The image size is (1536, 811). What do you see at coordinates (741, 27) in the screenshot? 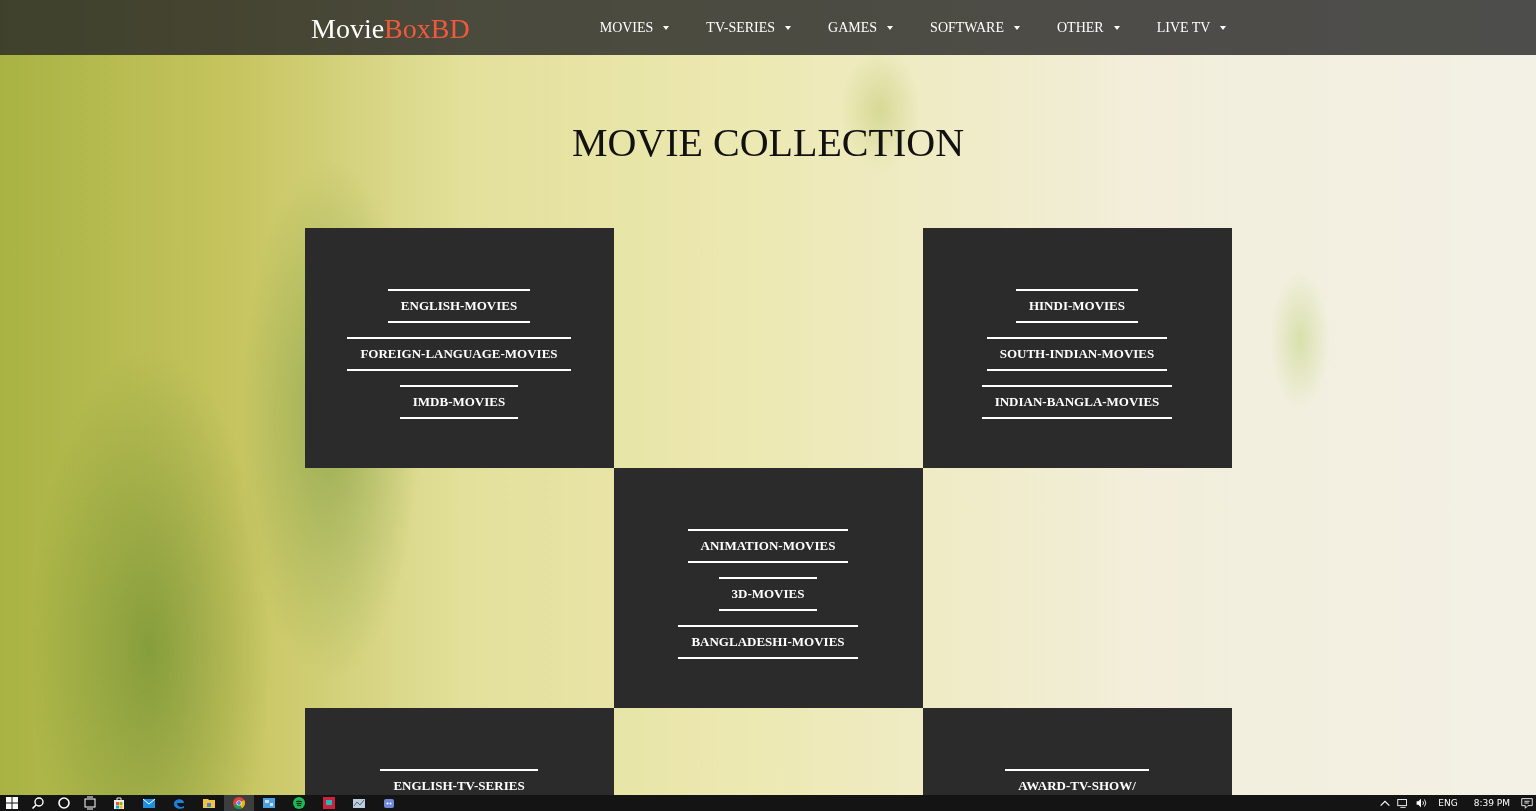
I see `nav-link: TV-SERIES` at bounding box center [741, 27].